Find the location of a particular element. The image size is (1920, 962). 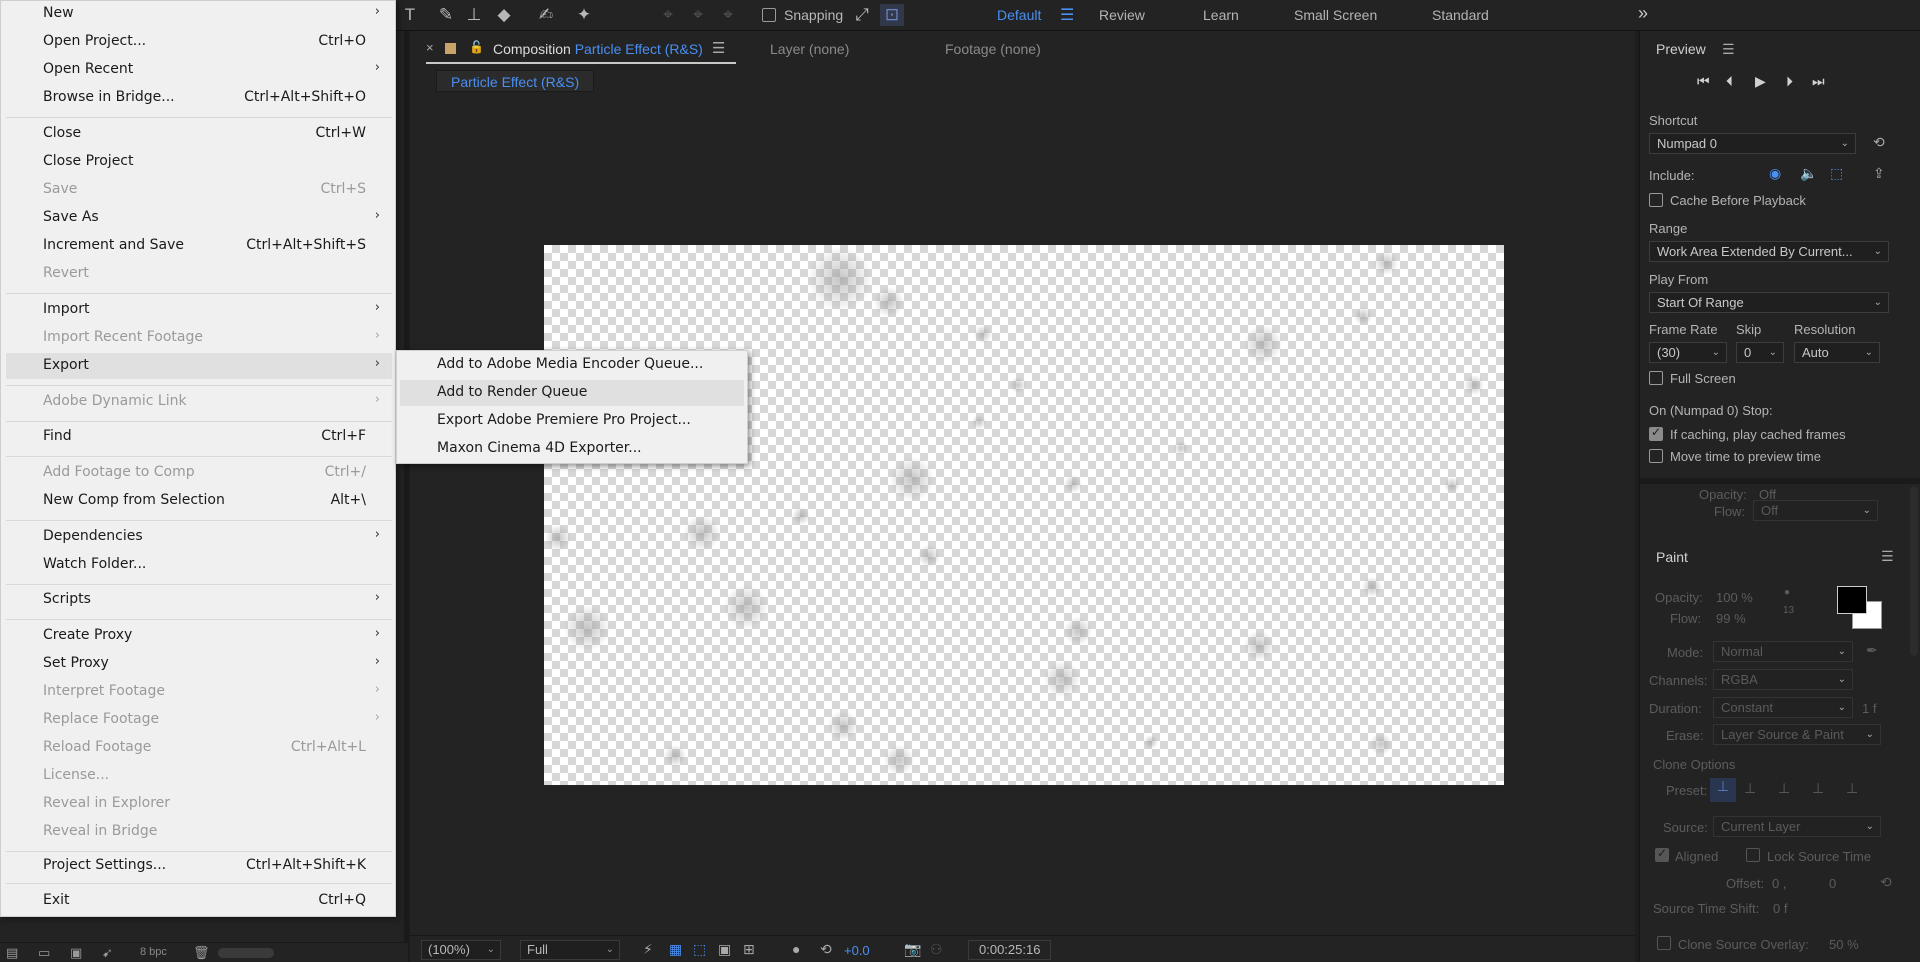

puppet-pin-tool-icon: ✦ is located at coordinates (584, 15).